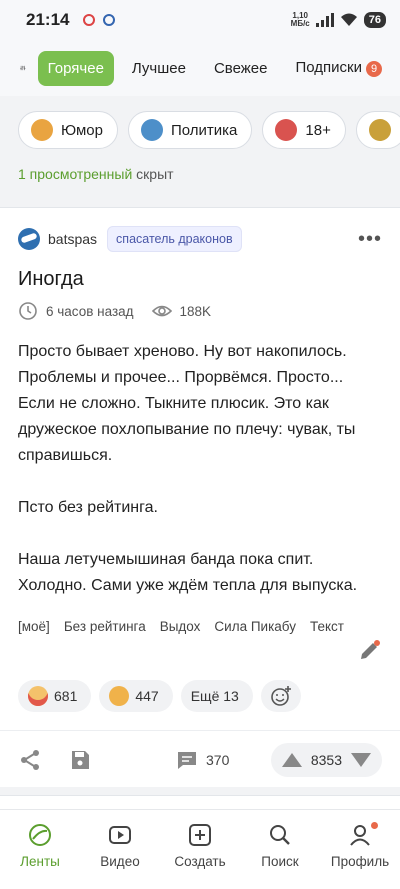 The height and width of the screenshot is (889, 400). Describe the element at coordinates (147, 696) in the screenshot. I see `reaction-count: 447` at that location.